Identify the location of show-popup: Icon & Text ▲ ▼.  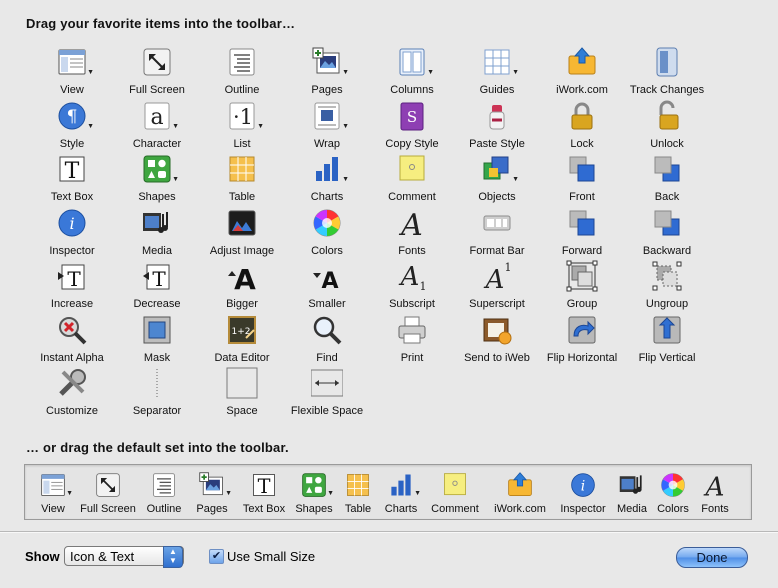
(124, 557).